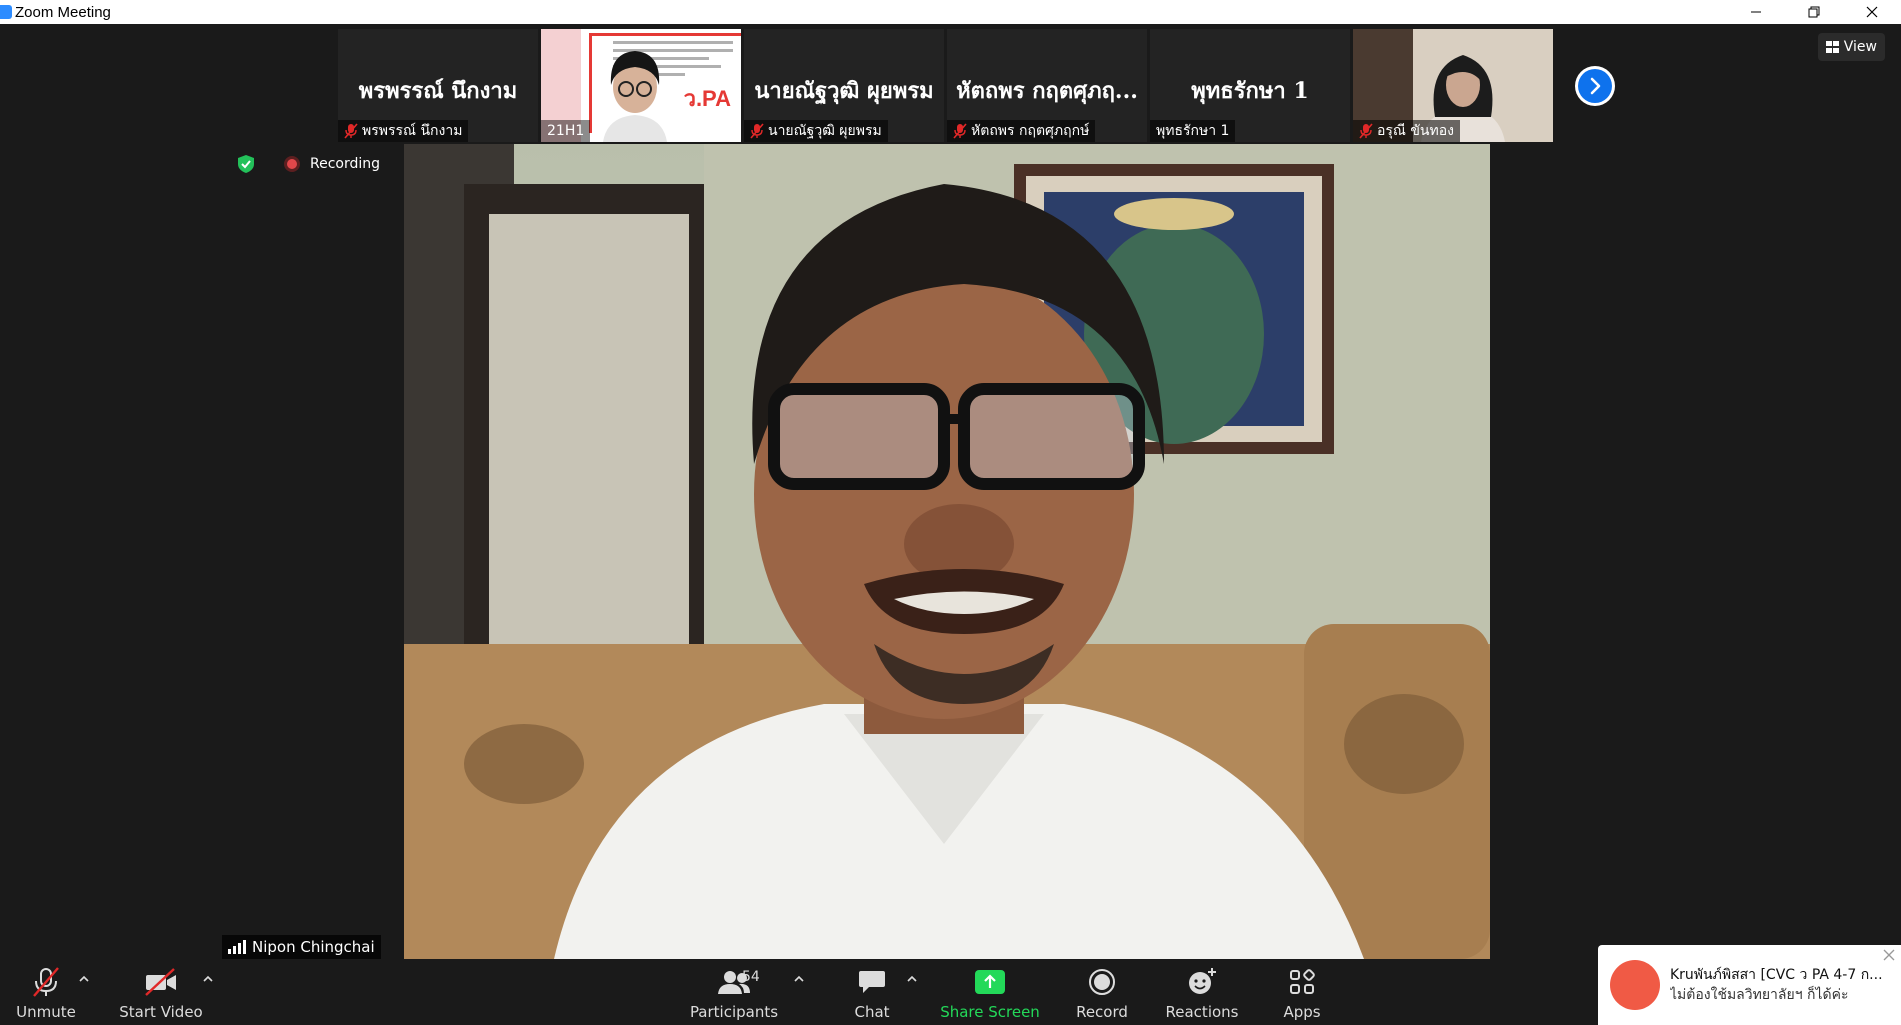  I want to click on grid-view-icon, so click(1832, 47).